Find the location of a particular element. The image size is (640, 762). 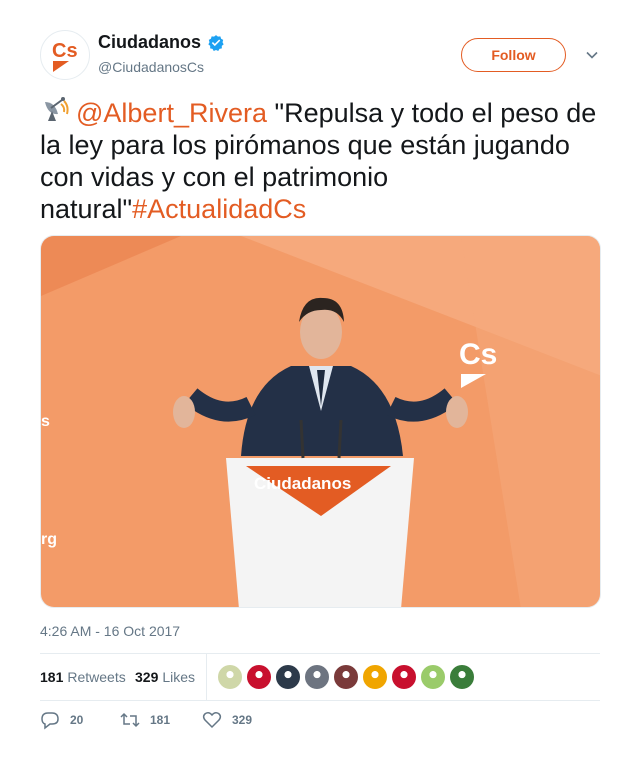

likes-stat: 329 Likes is located at coordinates (165, 677).